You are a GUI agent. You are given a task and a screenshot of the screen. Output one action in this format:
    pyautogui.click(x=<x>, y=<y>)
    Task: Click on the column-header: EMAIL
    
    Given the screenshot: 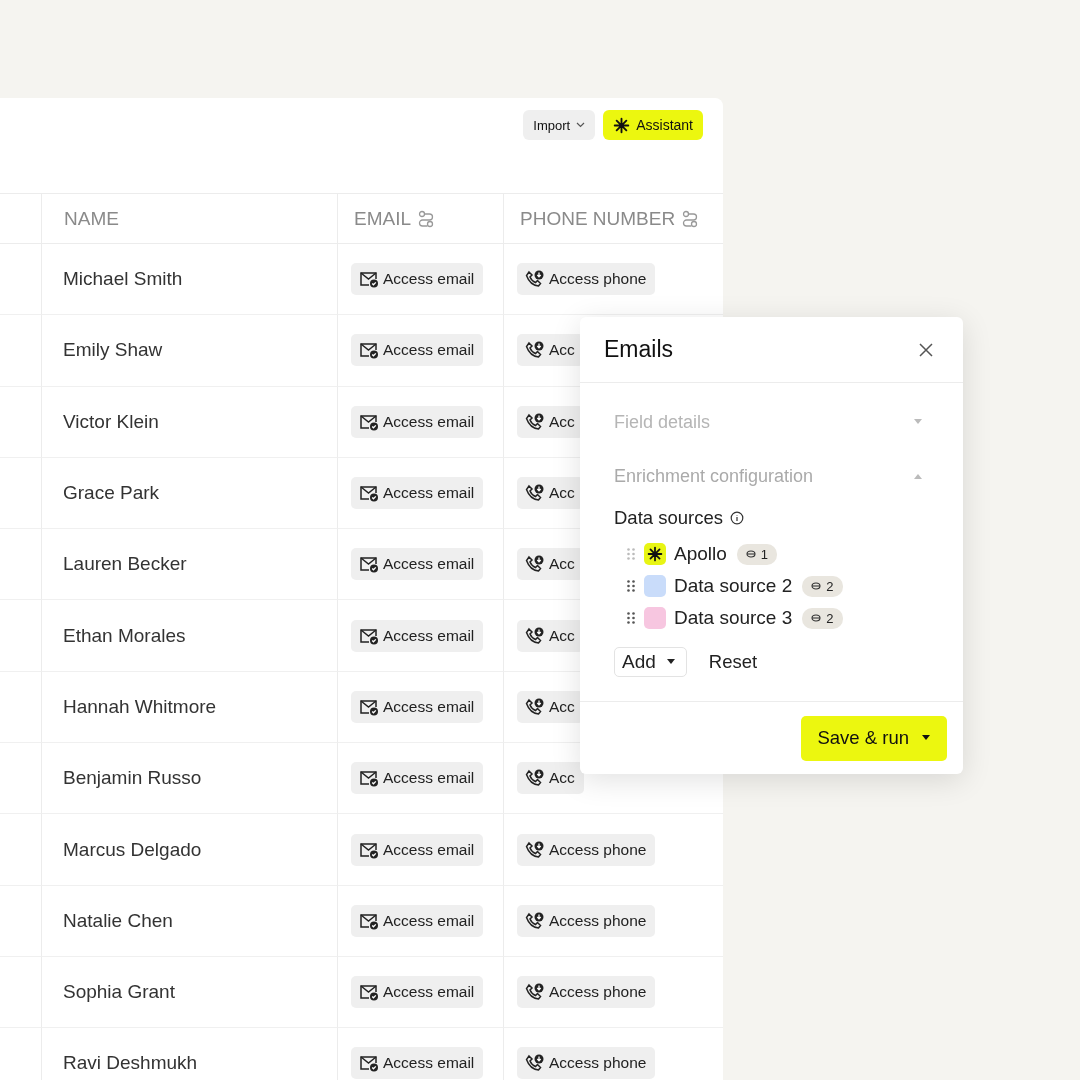 What is the action you would take?
    pyautogui.click(x=383, y=218)
    